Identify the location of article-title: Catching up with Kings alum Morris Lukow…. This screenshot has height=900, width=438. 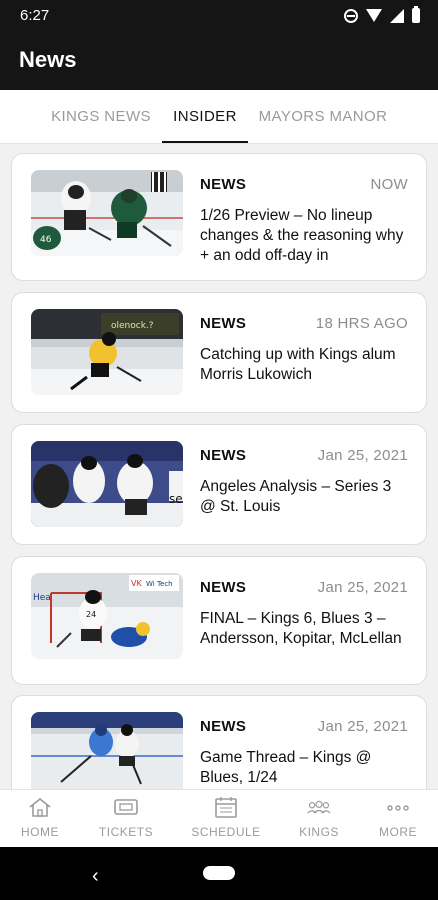
(298, 364).